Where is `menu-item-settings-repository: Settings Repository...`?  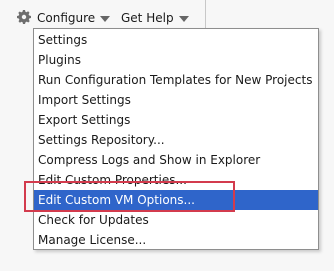 menu-item-settings-repository: Settings Repository... is located at coordinates (176, 140).